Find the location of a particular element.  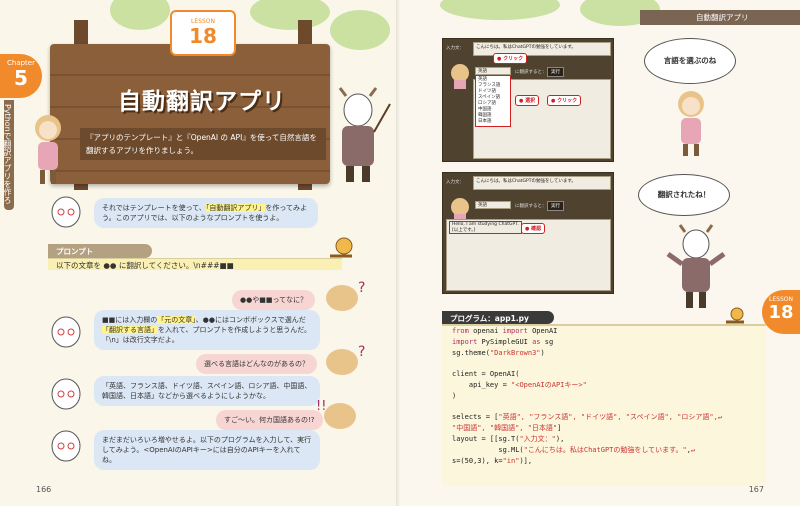

bubble-text: 、●●にはコンボボックスで選んだ is located at coordinates (250, 320).